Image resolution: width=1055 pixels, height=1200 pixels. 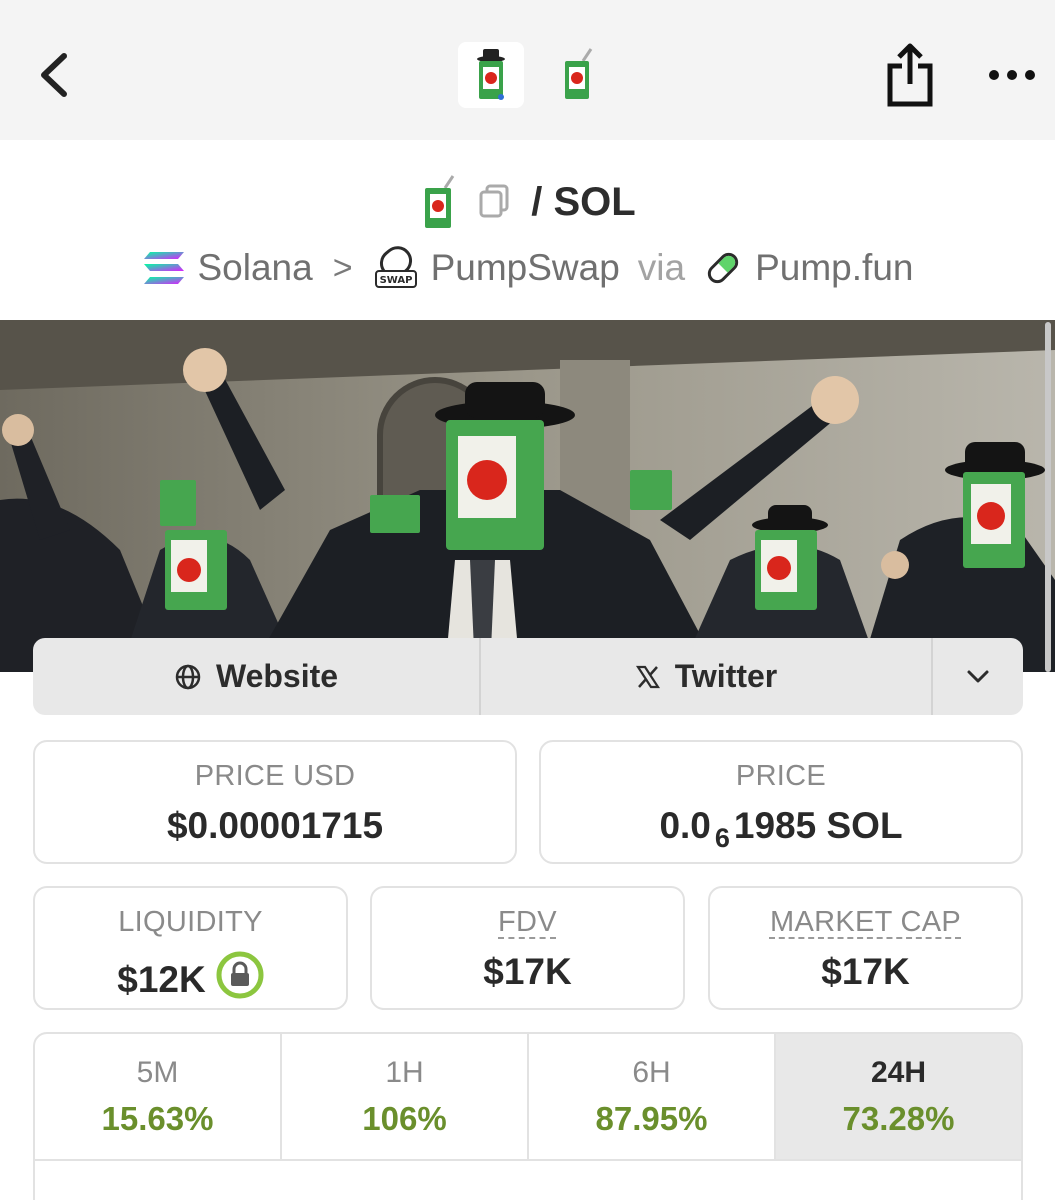 I want to click on back-button, so click(x=55, y=75).